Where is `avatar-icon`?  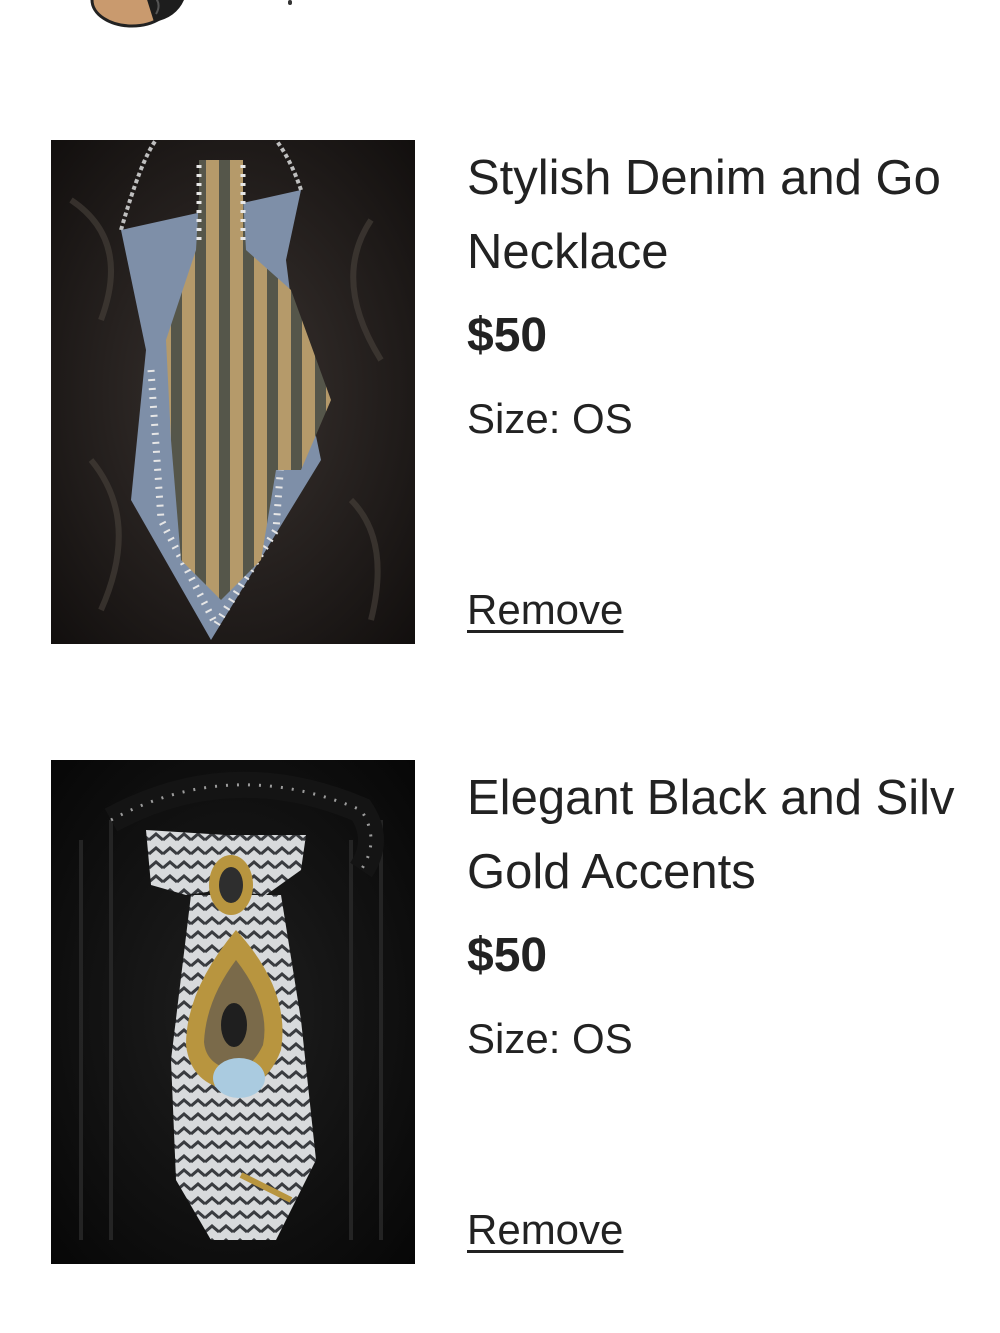
avatar-icon is located at coordinates (139, 14).